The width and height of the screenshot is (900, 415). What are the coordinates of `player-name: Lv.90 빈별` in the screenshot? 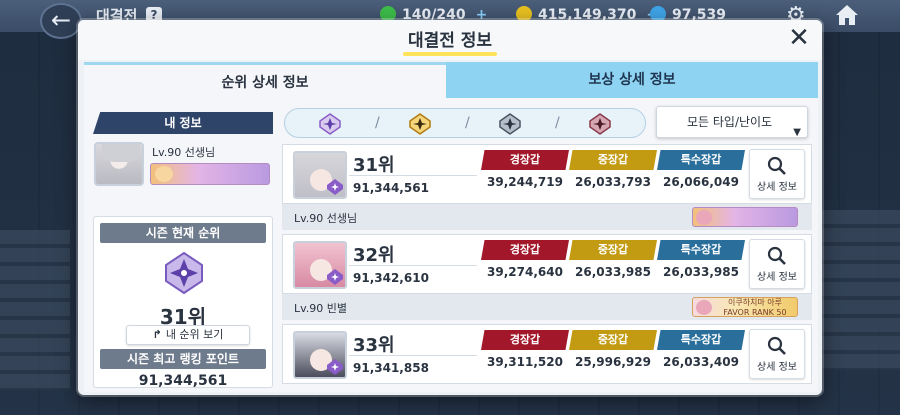 It's located at (321, 308).